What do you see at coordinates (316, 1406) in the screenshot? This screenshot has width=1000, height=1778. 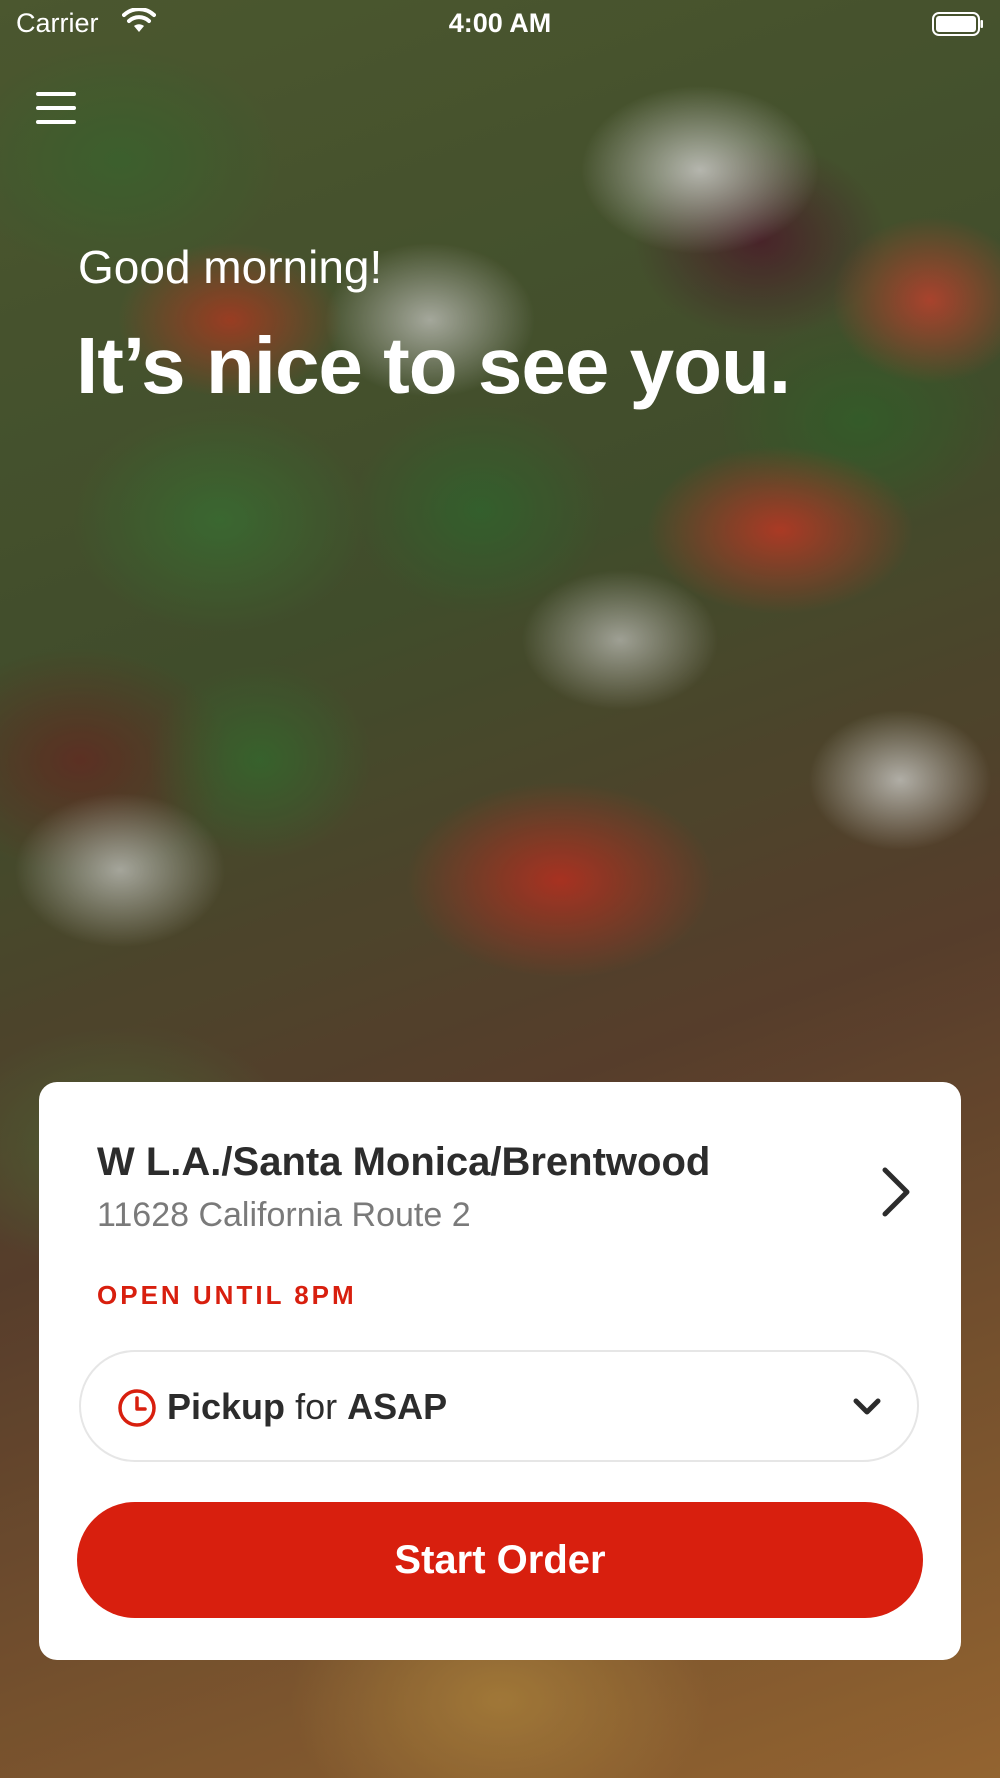 I see `order-mode-connector: for` at bounding box center [316, 1406].